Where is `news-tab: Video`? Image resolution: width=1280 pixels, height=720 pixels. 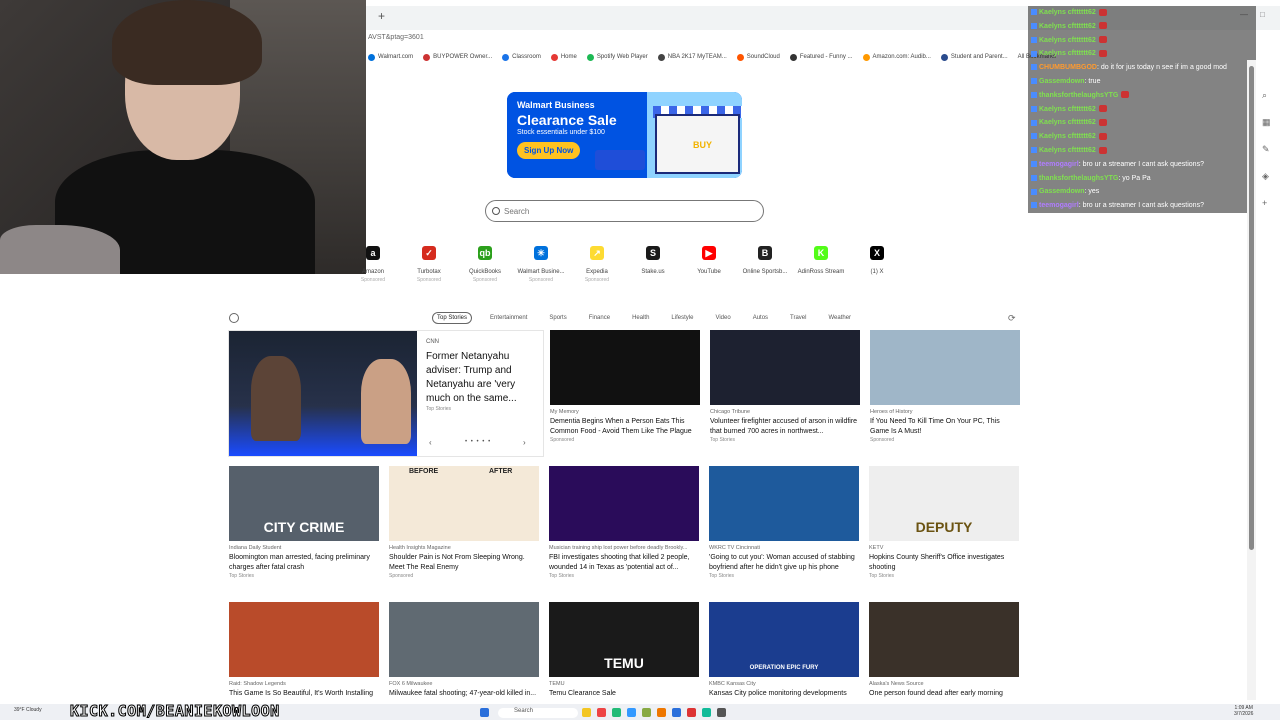
news-tab: Video is located at coordinates (722, 318).